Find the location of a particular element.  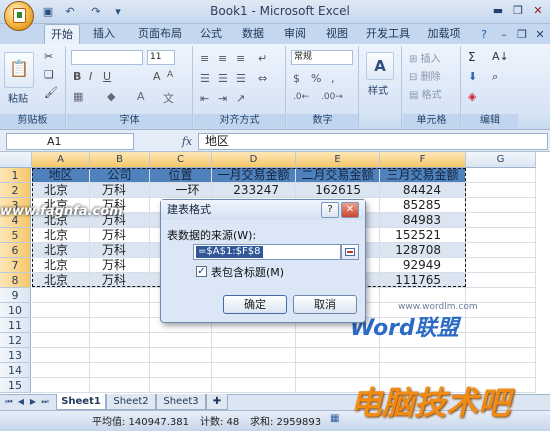

italic-icon: I is located at coordinates (90, 76).